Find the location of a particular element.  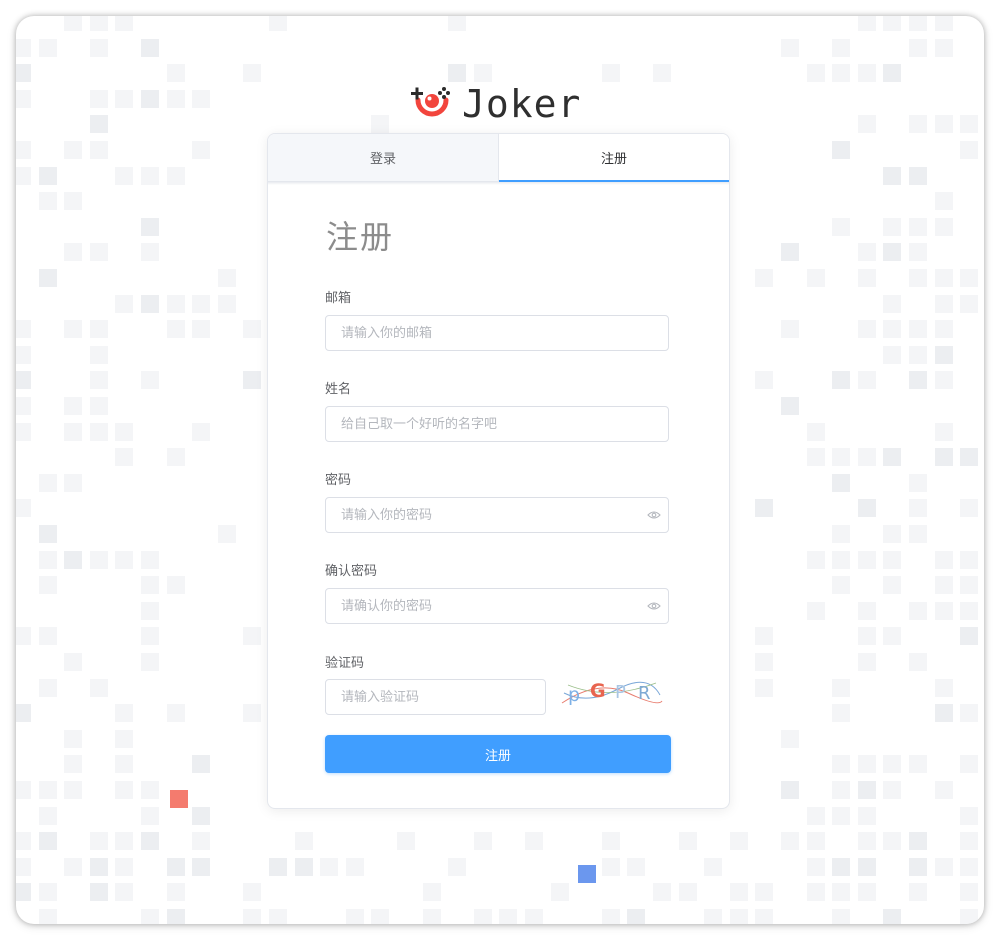

tab-divider is located at coordinates (498, 183).